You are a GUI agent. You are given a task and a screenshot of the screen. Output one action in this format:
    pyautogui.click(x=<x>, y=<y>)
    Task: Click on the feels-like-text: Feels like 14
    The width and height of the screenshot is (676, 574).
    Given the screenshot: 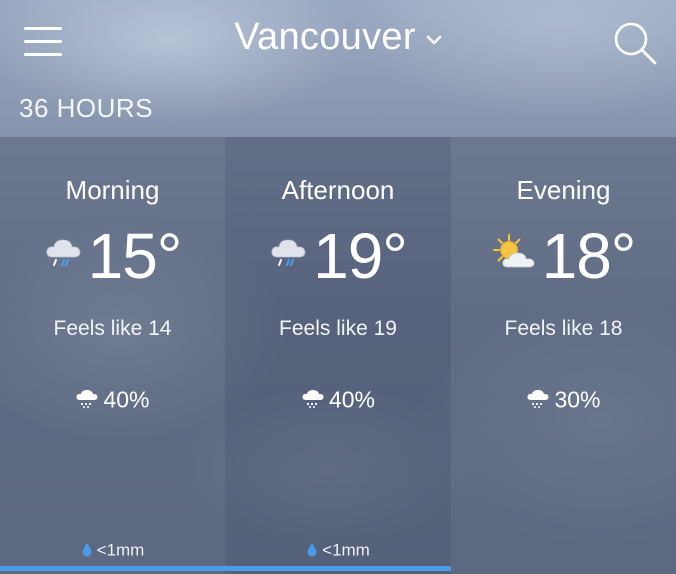 What is the action you would take?
    pyautogui.click(x=112, y=328)
    